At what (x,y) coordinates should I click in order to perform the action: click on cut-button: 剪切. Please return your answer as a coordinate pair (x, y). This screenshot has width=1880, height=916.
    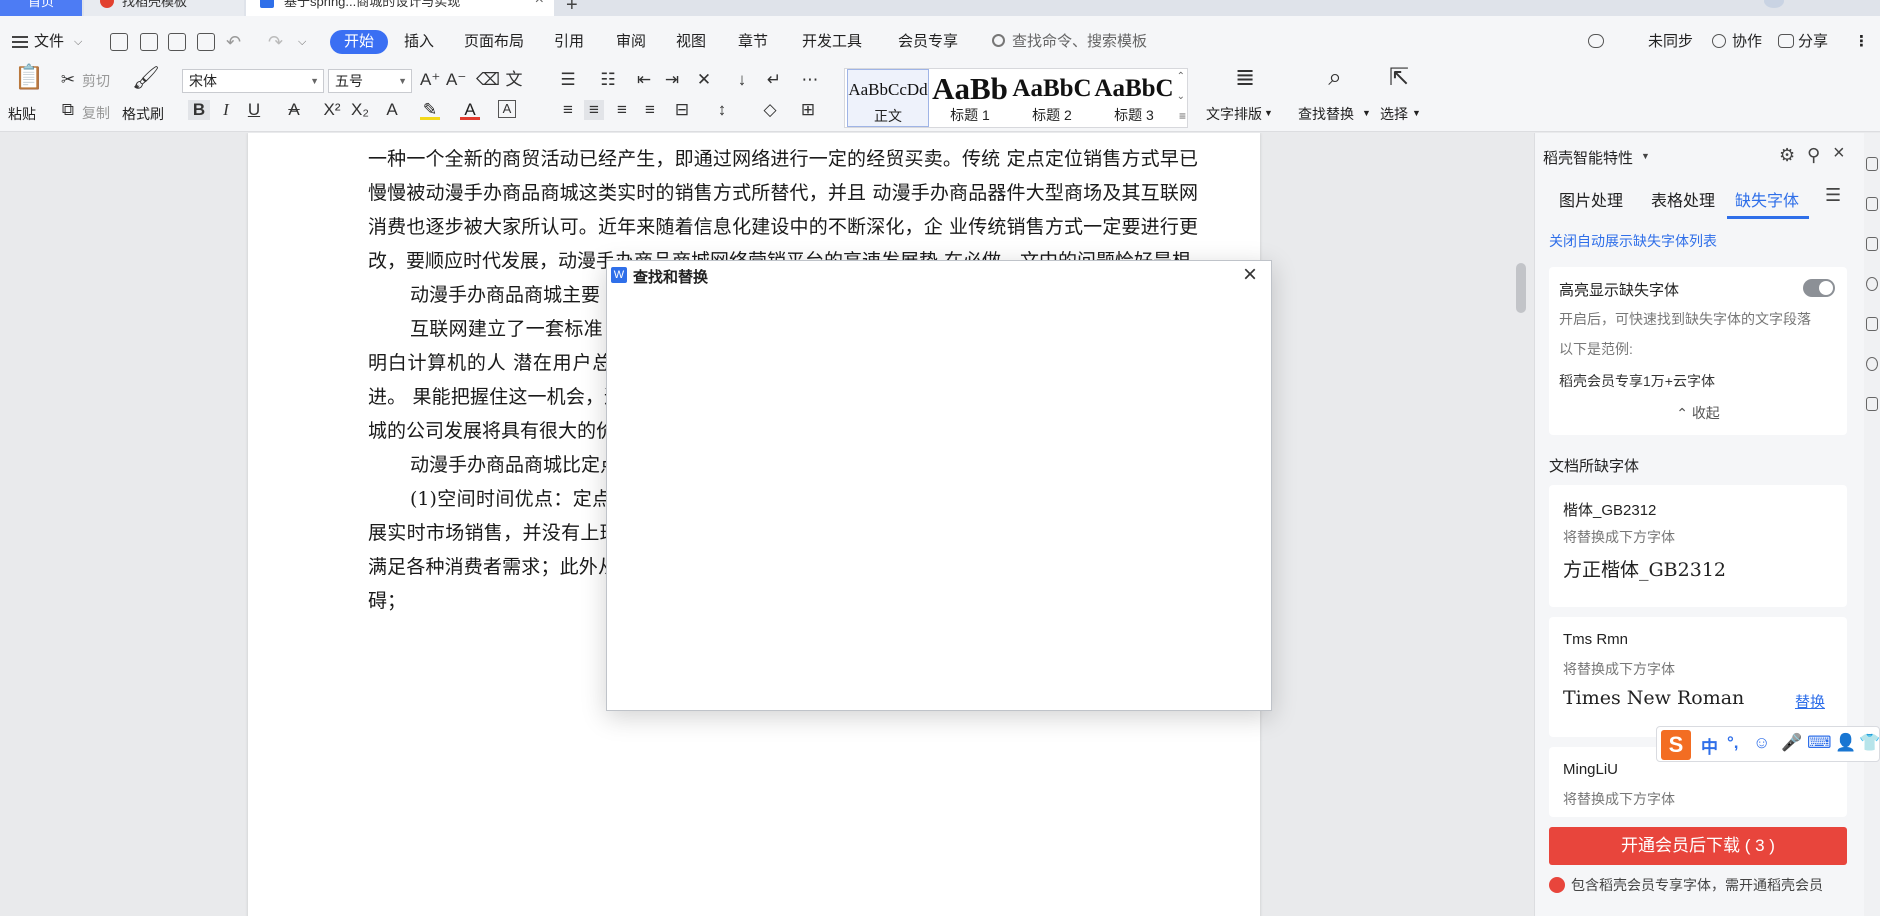
    Looking at the image, I should click on (96, 81).